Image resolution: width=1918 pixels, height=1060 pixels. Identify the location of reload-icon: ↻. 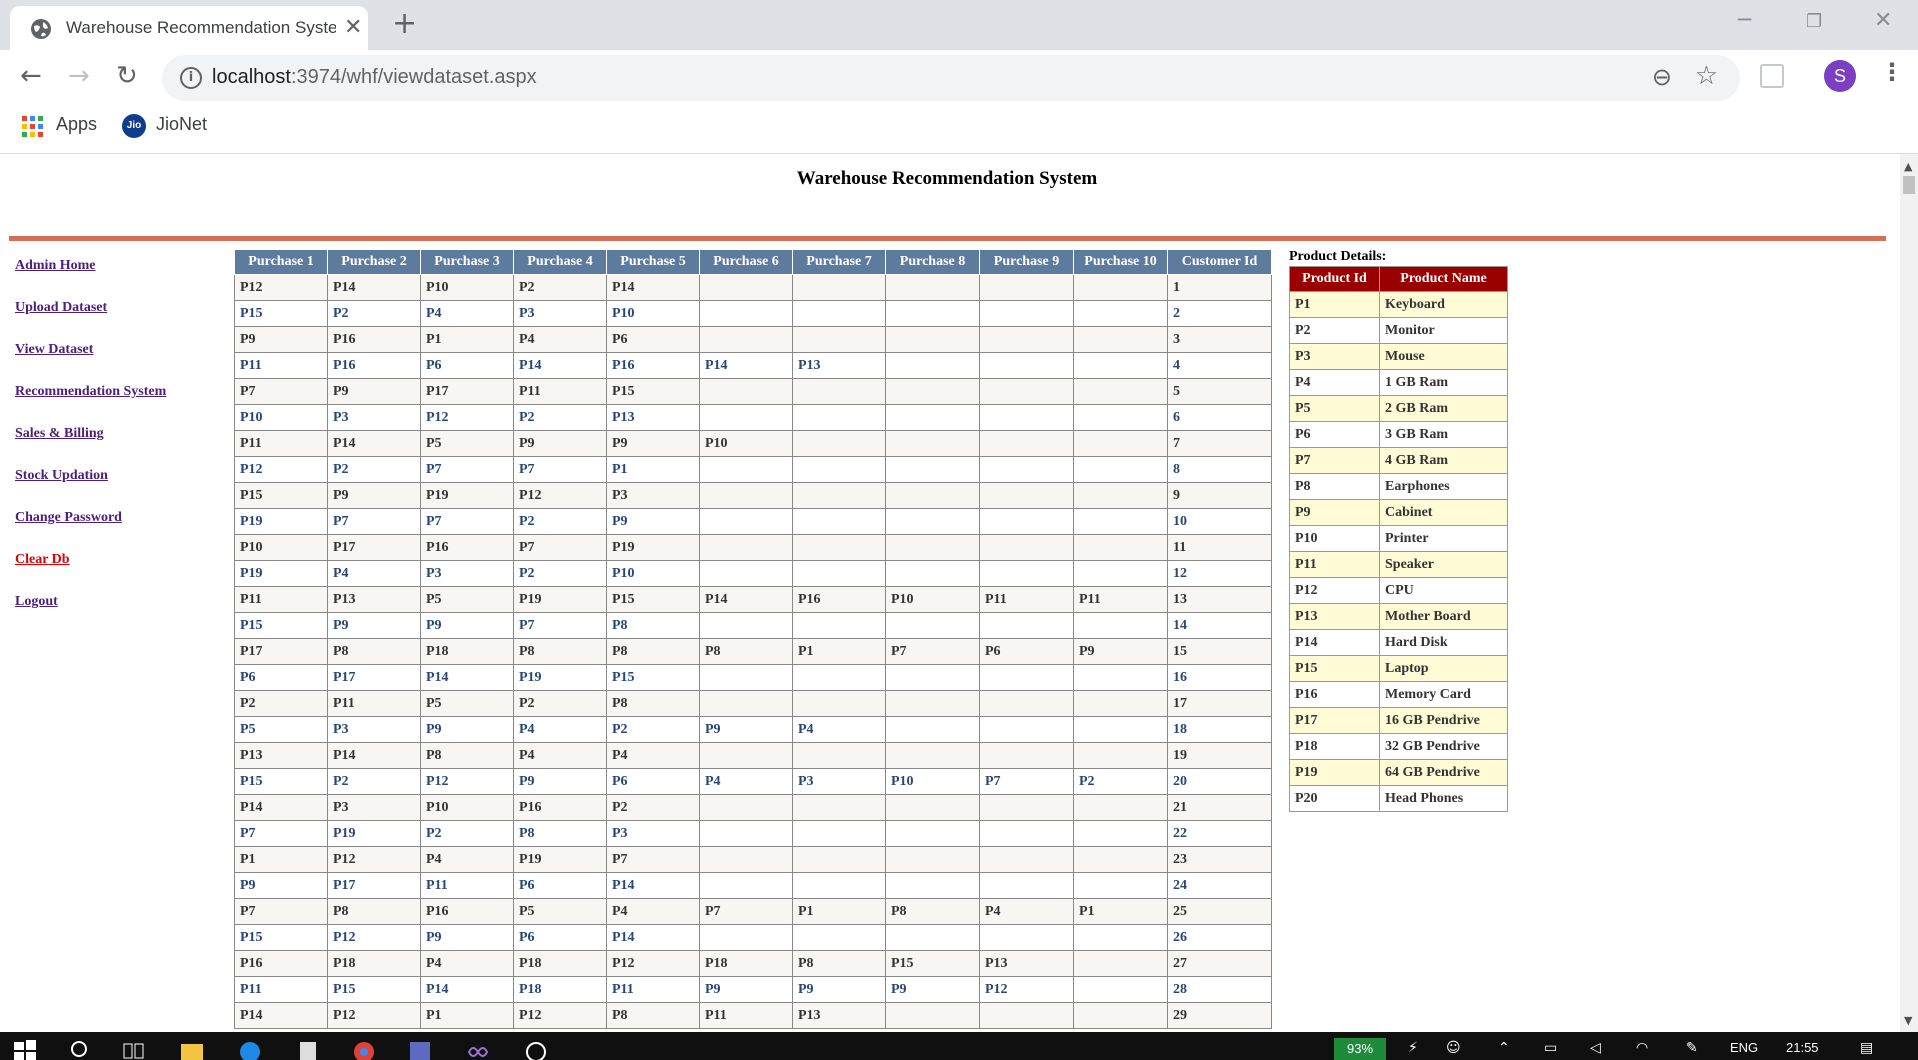
(127, 76).